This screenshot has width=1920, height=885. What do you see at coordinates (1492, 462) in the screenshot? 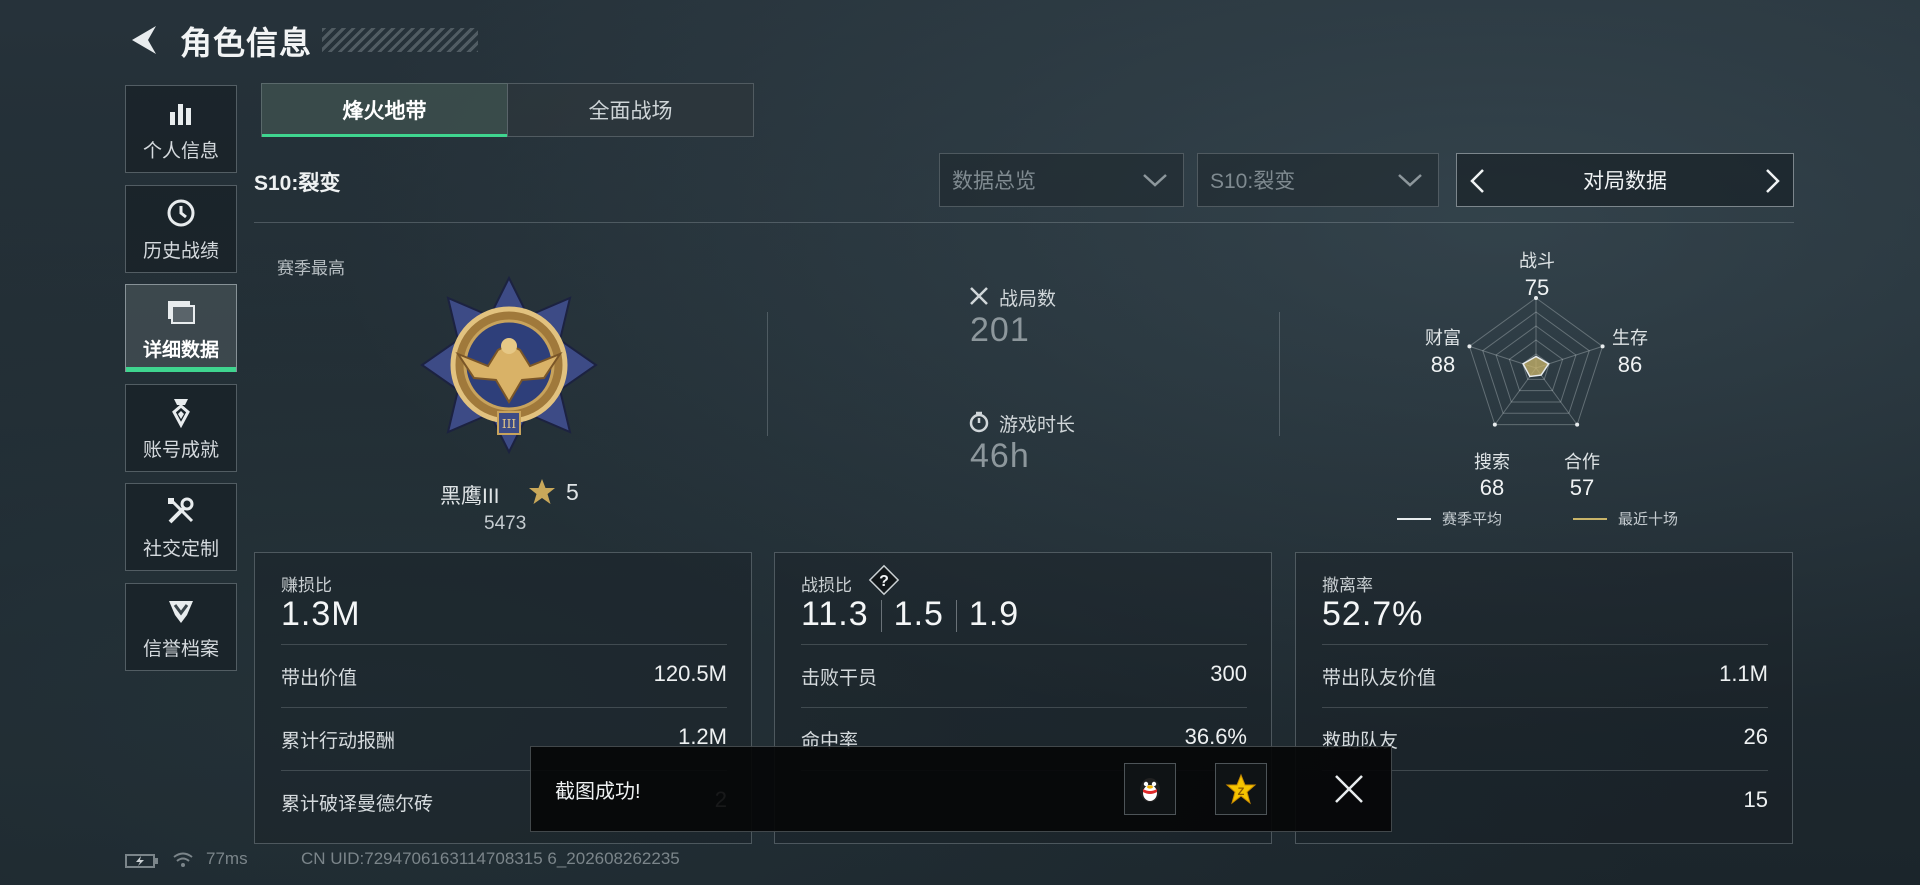
I see `radar-axis-label: 搜索` at bounding box center [1492, 462].